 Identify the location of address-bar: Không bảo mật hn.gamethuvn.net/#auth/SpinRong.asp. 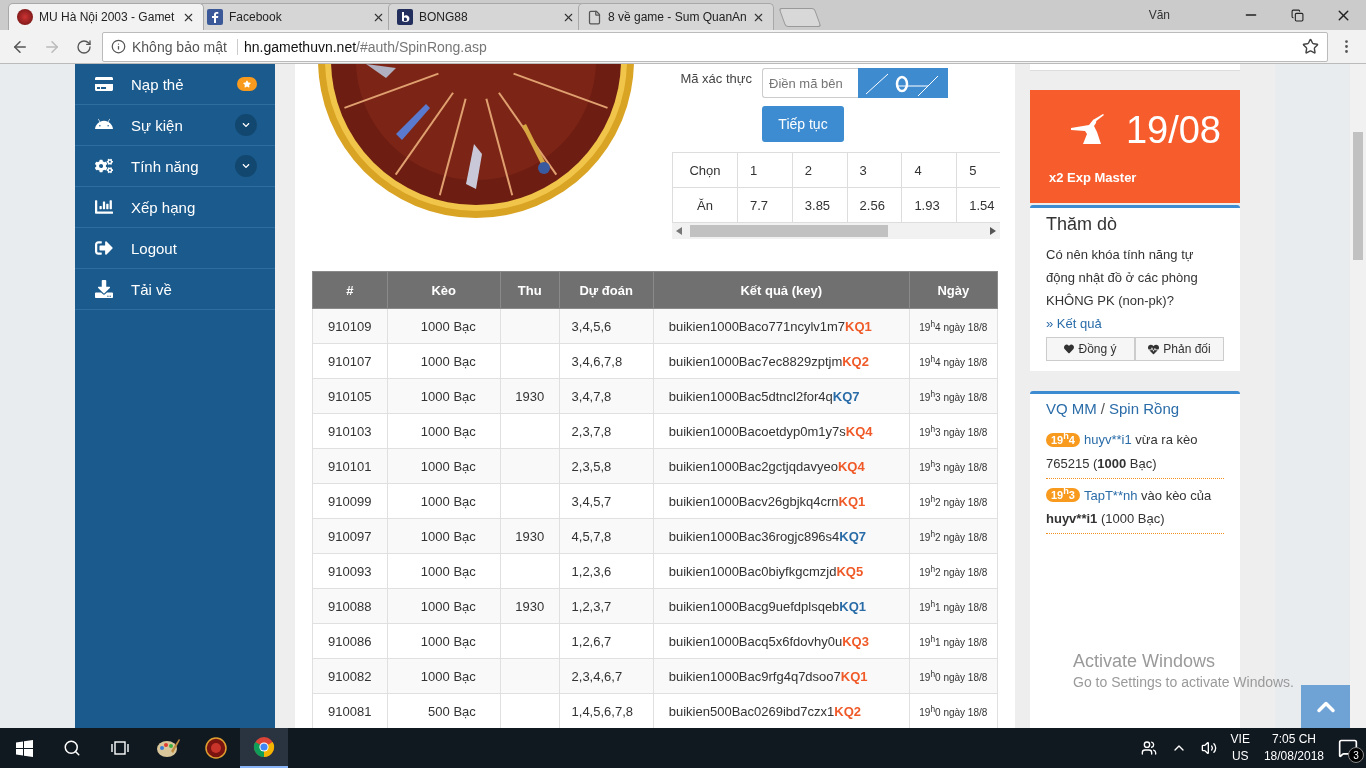
(715, 46).